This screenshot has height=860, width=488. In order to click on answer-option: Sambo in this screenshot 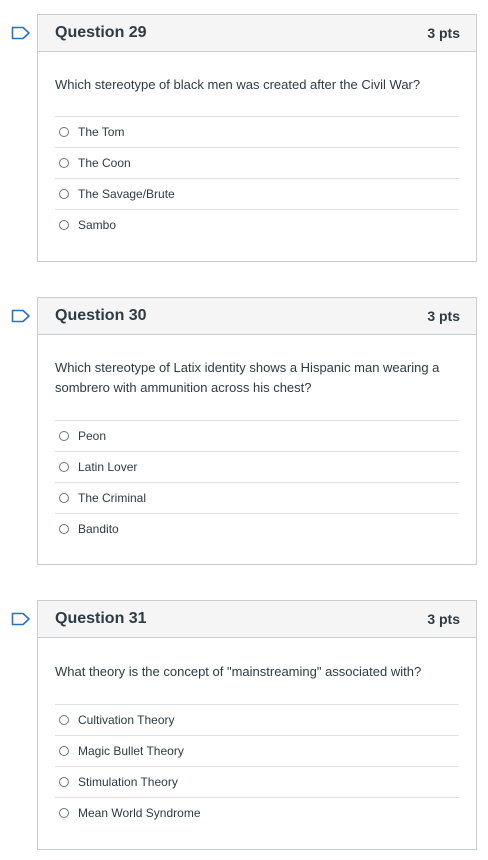, I will do `click(257, 224)`.